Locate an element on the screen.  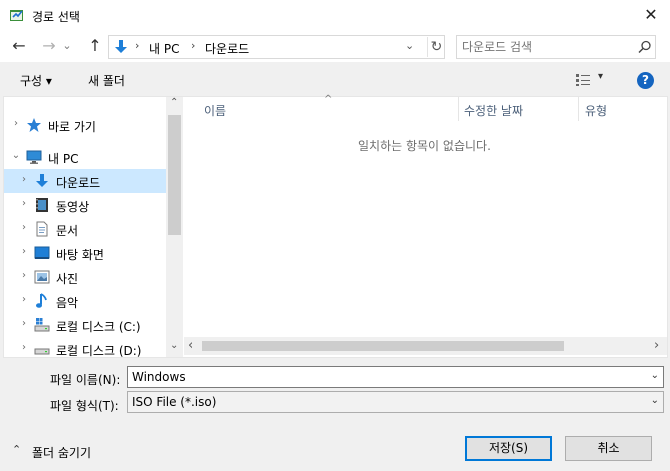
tree-item-label: 내 PC is located at coordinates (63, 159).